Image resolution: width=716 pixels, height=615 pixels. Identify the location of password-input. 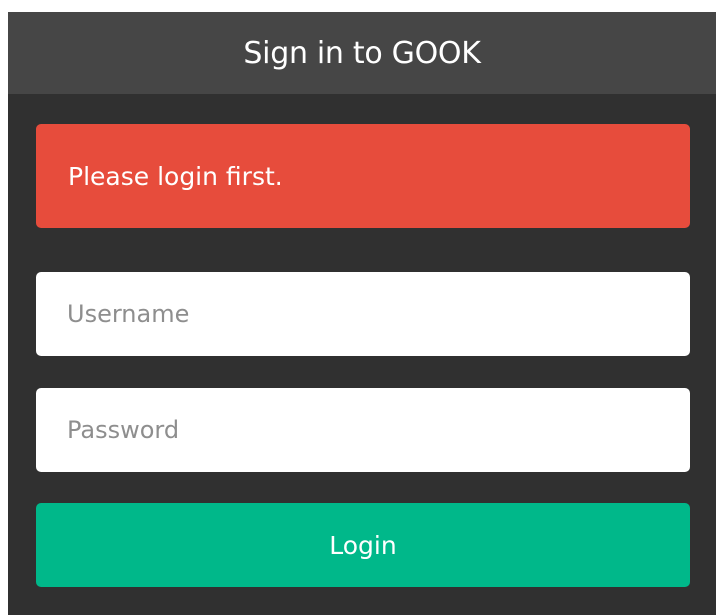
(363, 430).